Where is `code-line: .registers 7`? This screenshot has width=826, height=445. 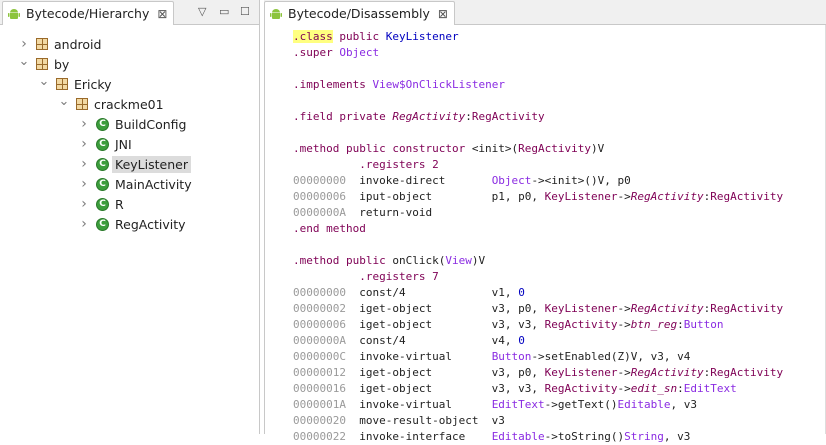
code-line: .registers 7 is located at coordinates (559, 277).